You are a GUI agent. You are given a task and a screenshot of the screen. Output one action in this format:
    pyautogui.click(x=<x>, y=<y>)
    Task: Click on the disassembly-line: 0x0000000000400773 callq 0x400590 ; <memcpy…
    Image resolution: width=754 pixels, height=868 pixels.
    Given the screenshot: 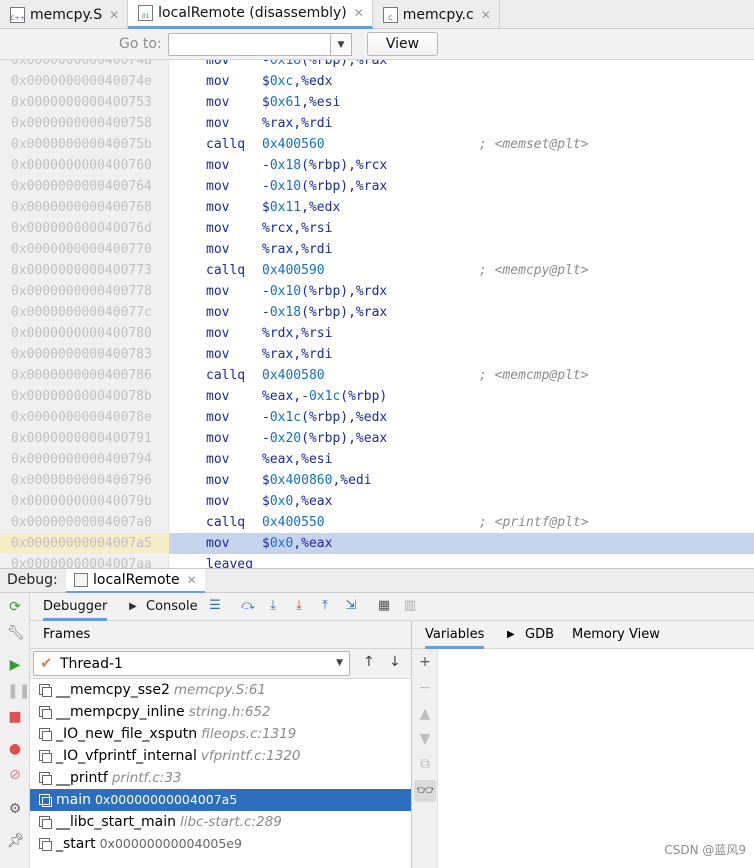 What is the action you would take?
    pyautogui.click(x=377, y=270)
    